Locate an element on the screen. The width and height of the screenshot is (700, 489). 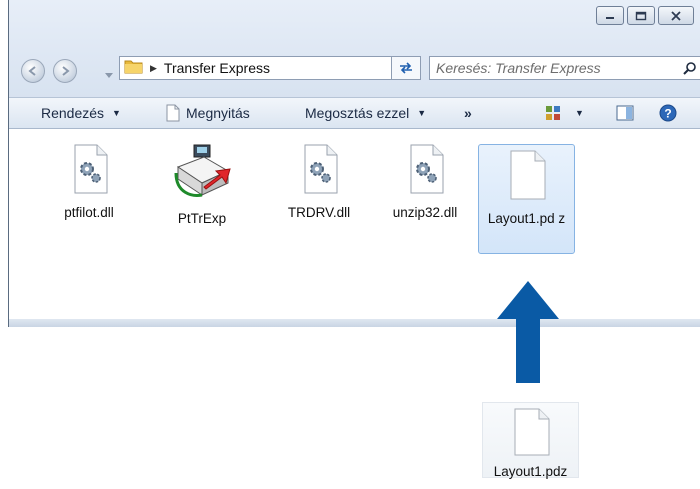
folder-icon is located at coordinates (134, 68).